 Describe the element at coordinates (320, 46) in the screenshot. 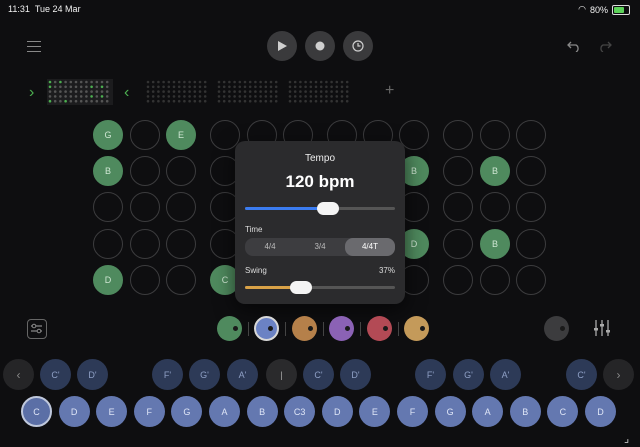

I see `record-button` at that location.